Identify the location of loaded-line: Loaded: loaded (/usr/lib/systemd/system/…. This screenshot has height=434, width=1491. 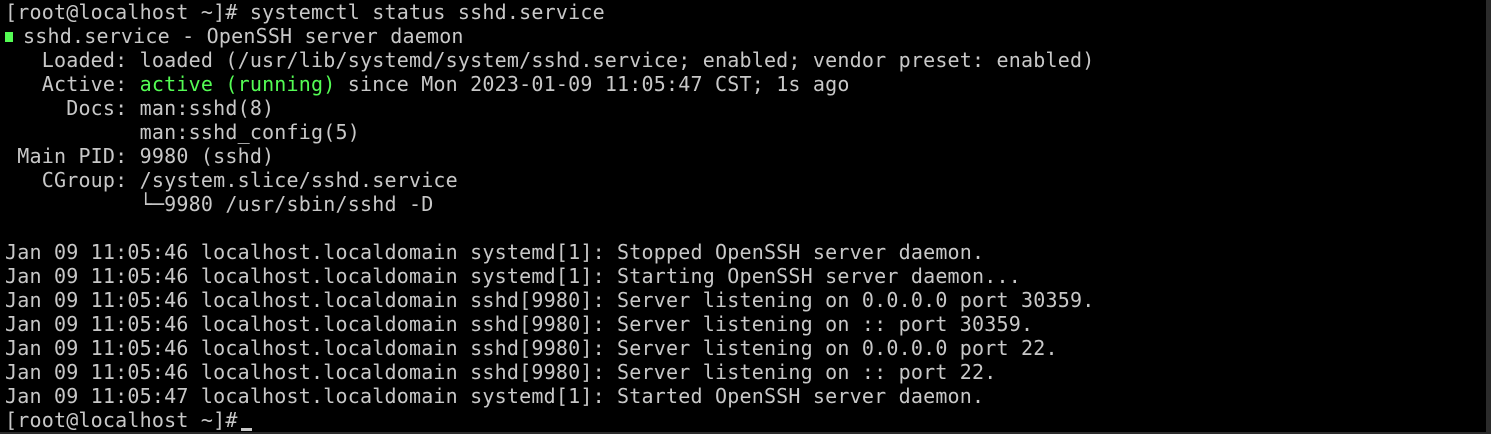
(550, 60).